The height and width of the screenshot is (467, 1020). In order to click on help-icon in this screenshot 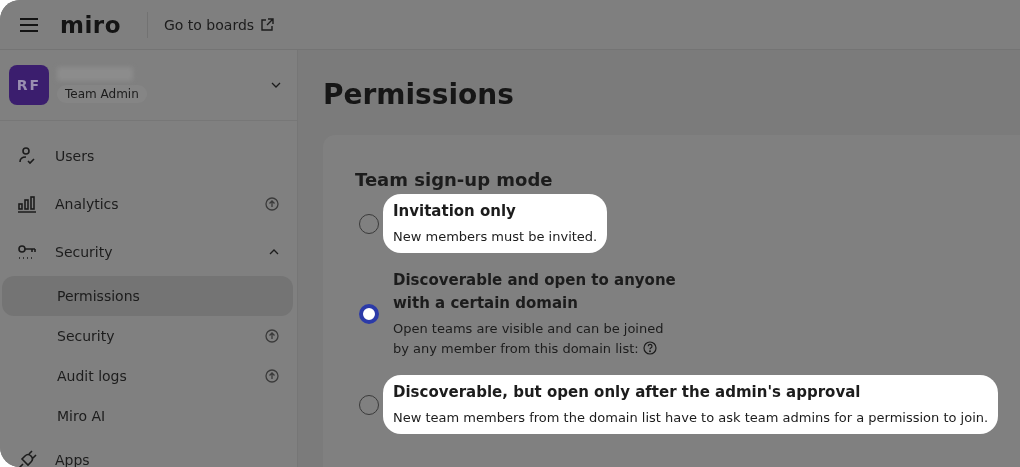, I will do `click(649, 348)`.